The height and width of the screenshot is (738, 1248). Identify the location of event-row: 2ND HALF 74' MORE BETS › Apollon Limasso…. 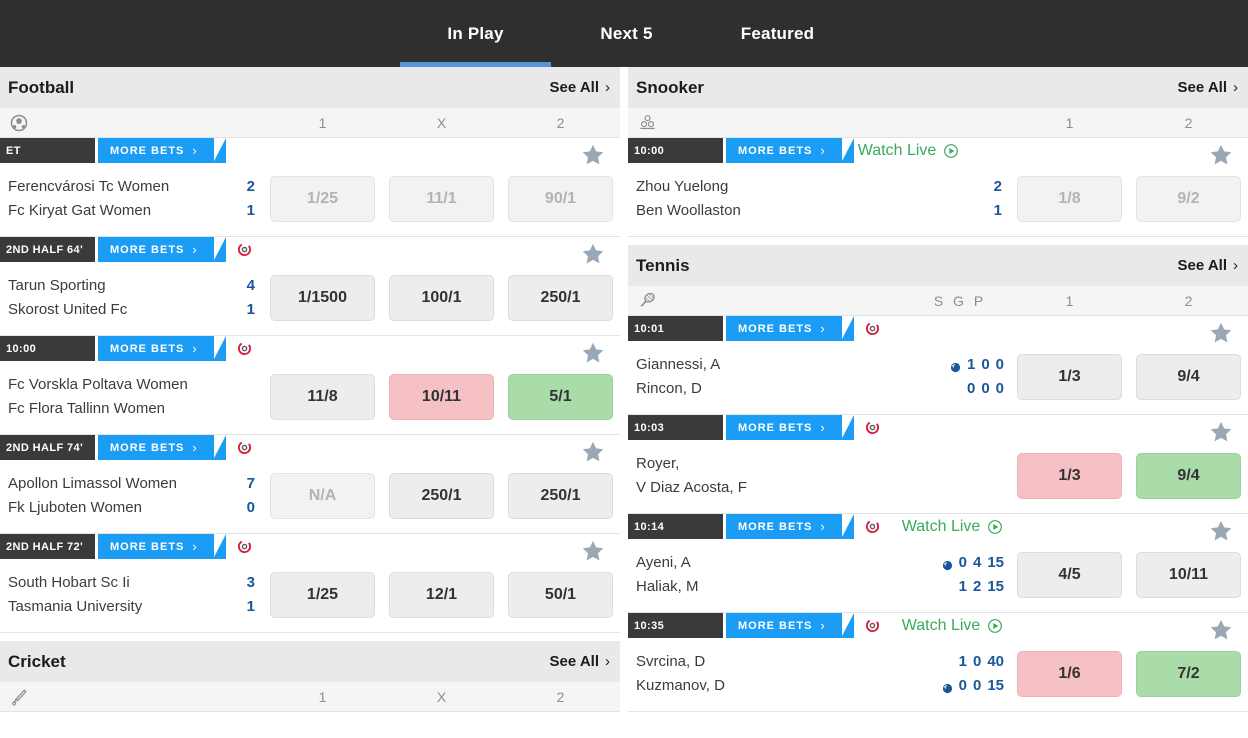
(310, 484).